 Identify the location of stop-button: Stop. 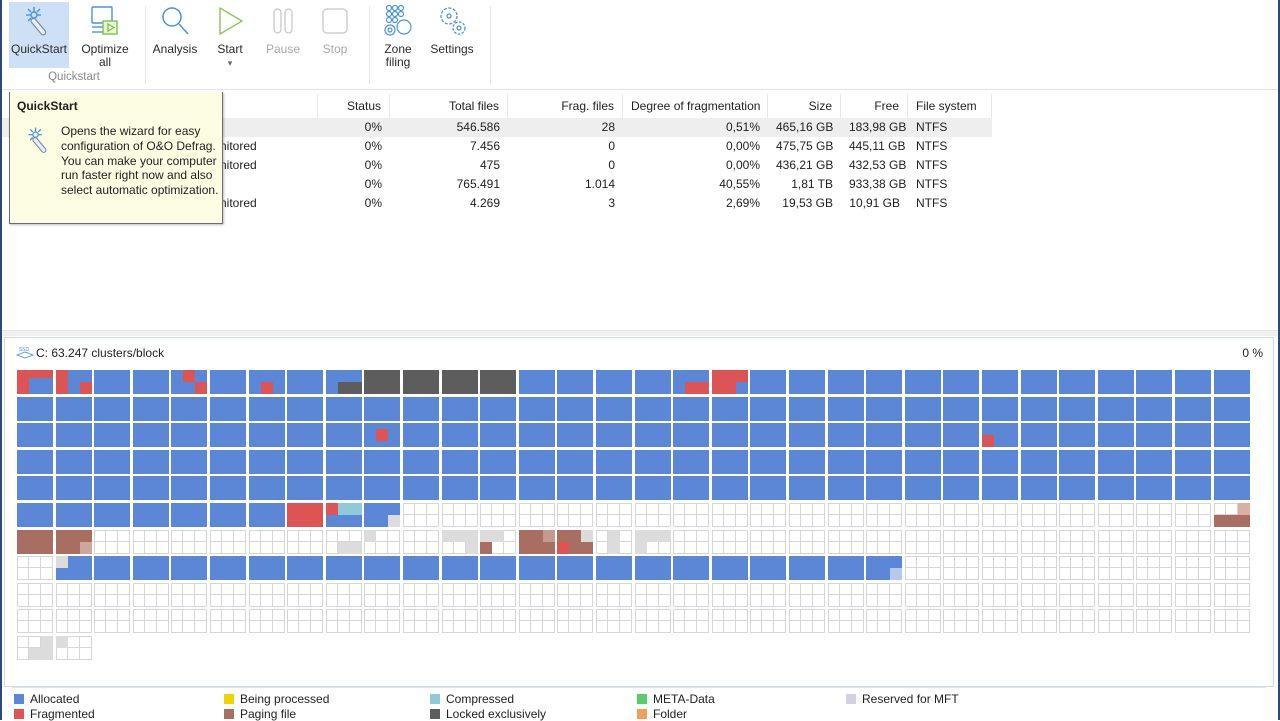
(335, 35).